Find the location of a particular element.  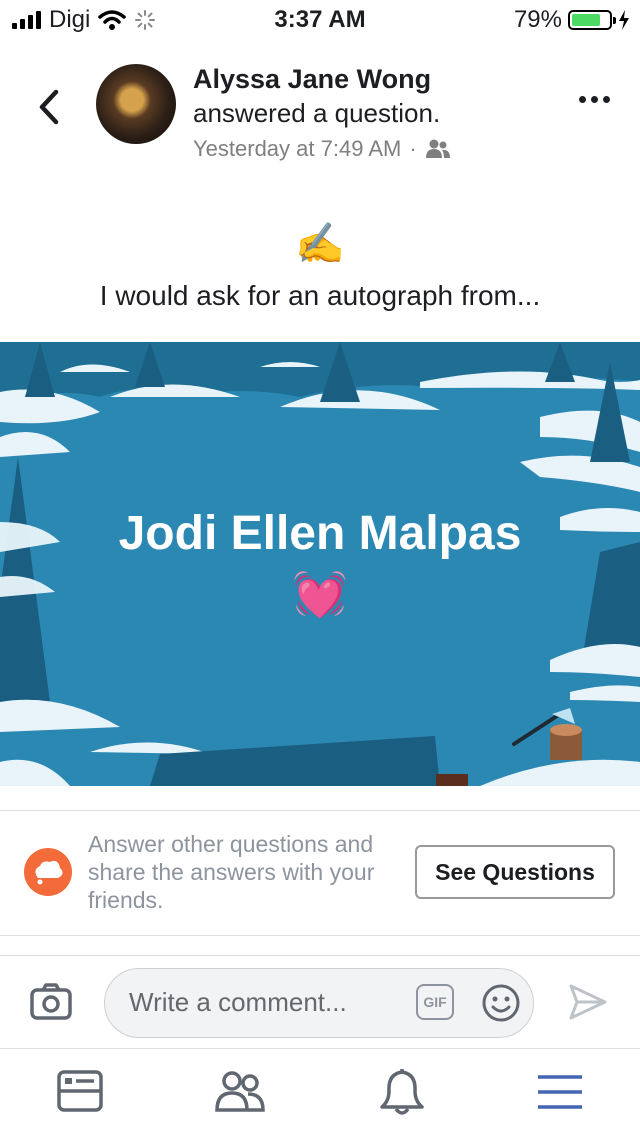

bottom-tab-bar is located at coordinates (320, 1092).